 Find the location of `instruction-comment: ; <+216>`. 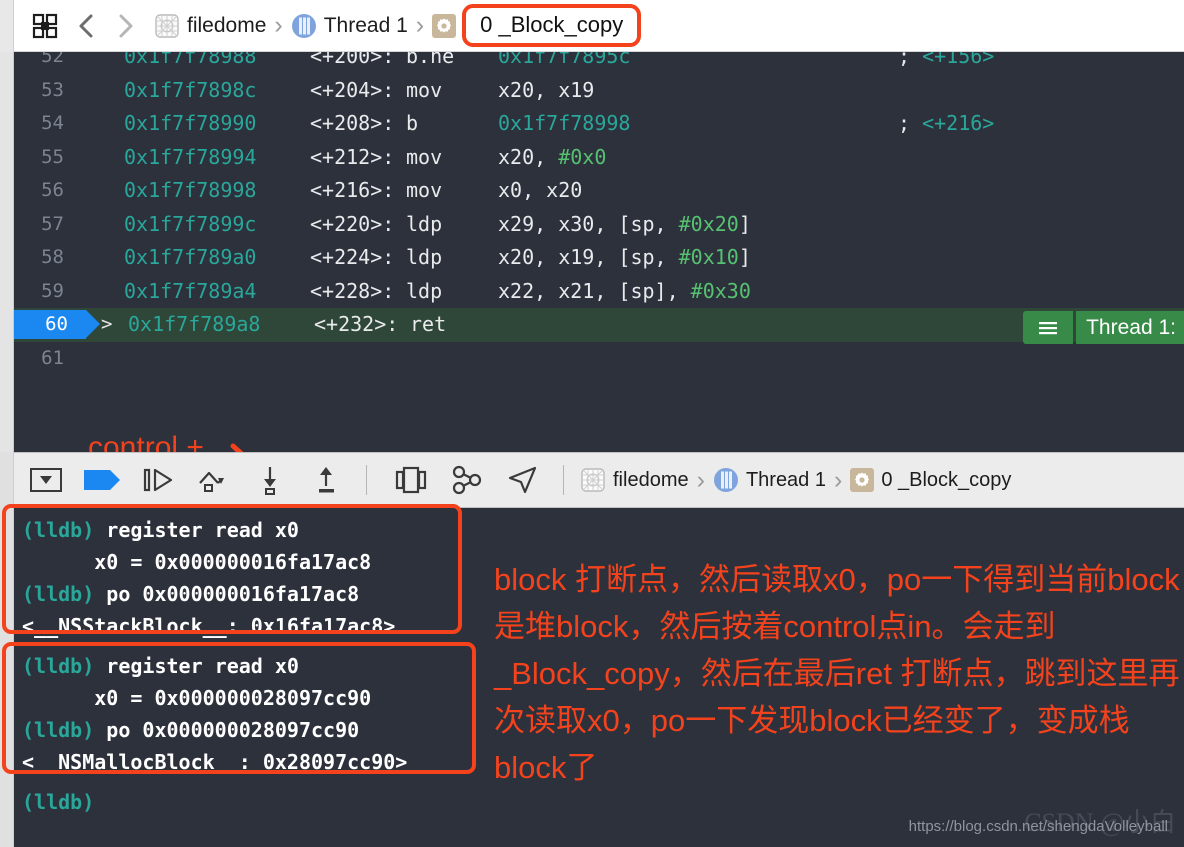

instruction-comment: ; <+216> is located at coordinates (946, 123).